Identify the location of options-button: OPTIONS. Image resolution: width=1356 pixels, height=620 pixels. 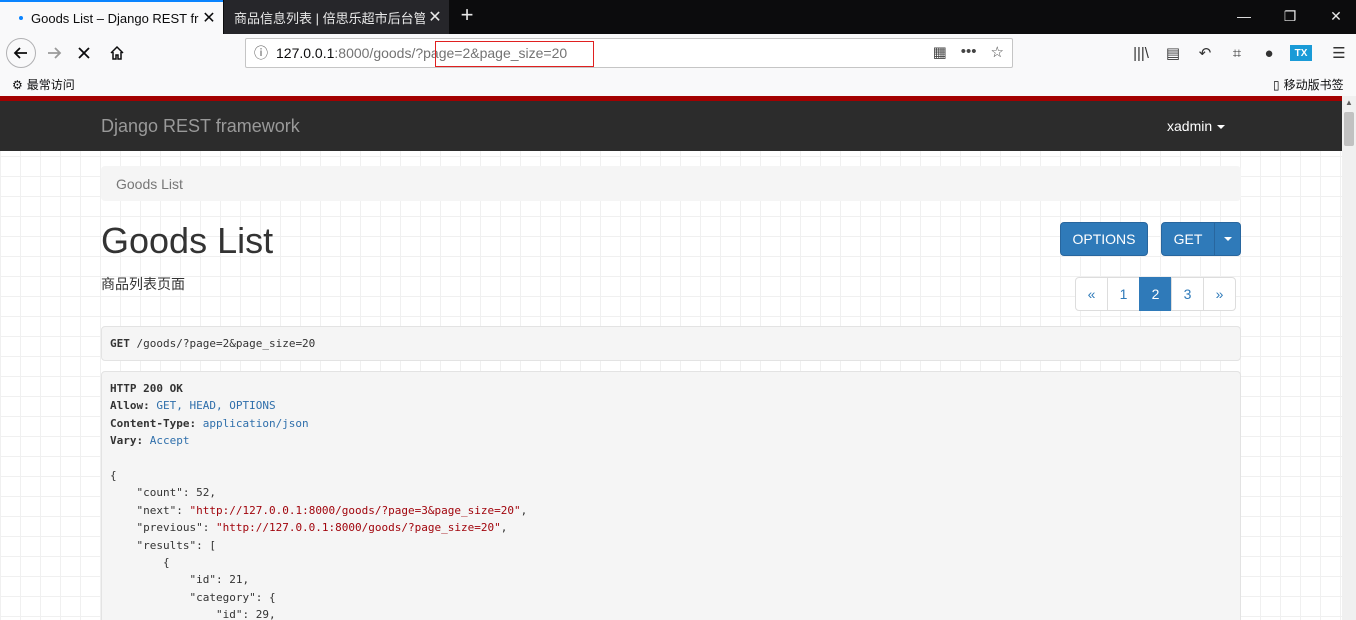
(1104, 239).